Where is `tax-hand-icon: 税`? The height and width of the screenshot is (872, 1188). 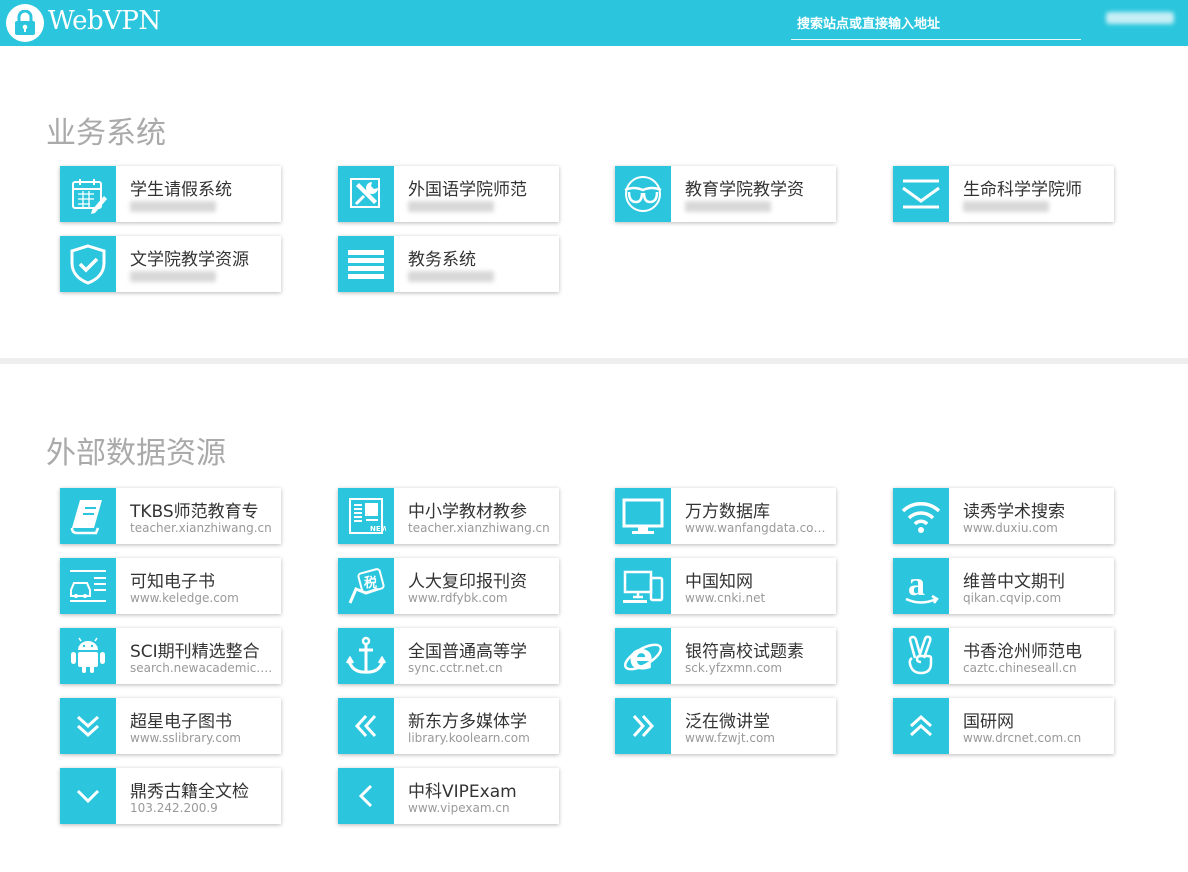 tax-hand-icon: 税 is located at coordinates (366, 586).